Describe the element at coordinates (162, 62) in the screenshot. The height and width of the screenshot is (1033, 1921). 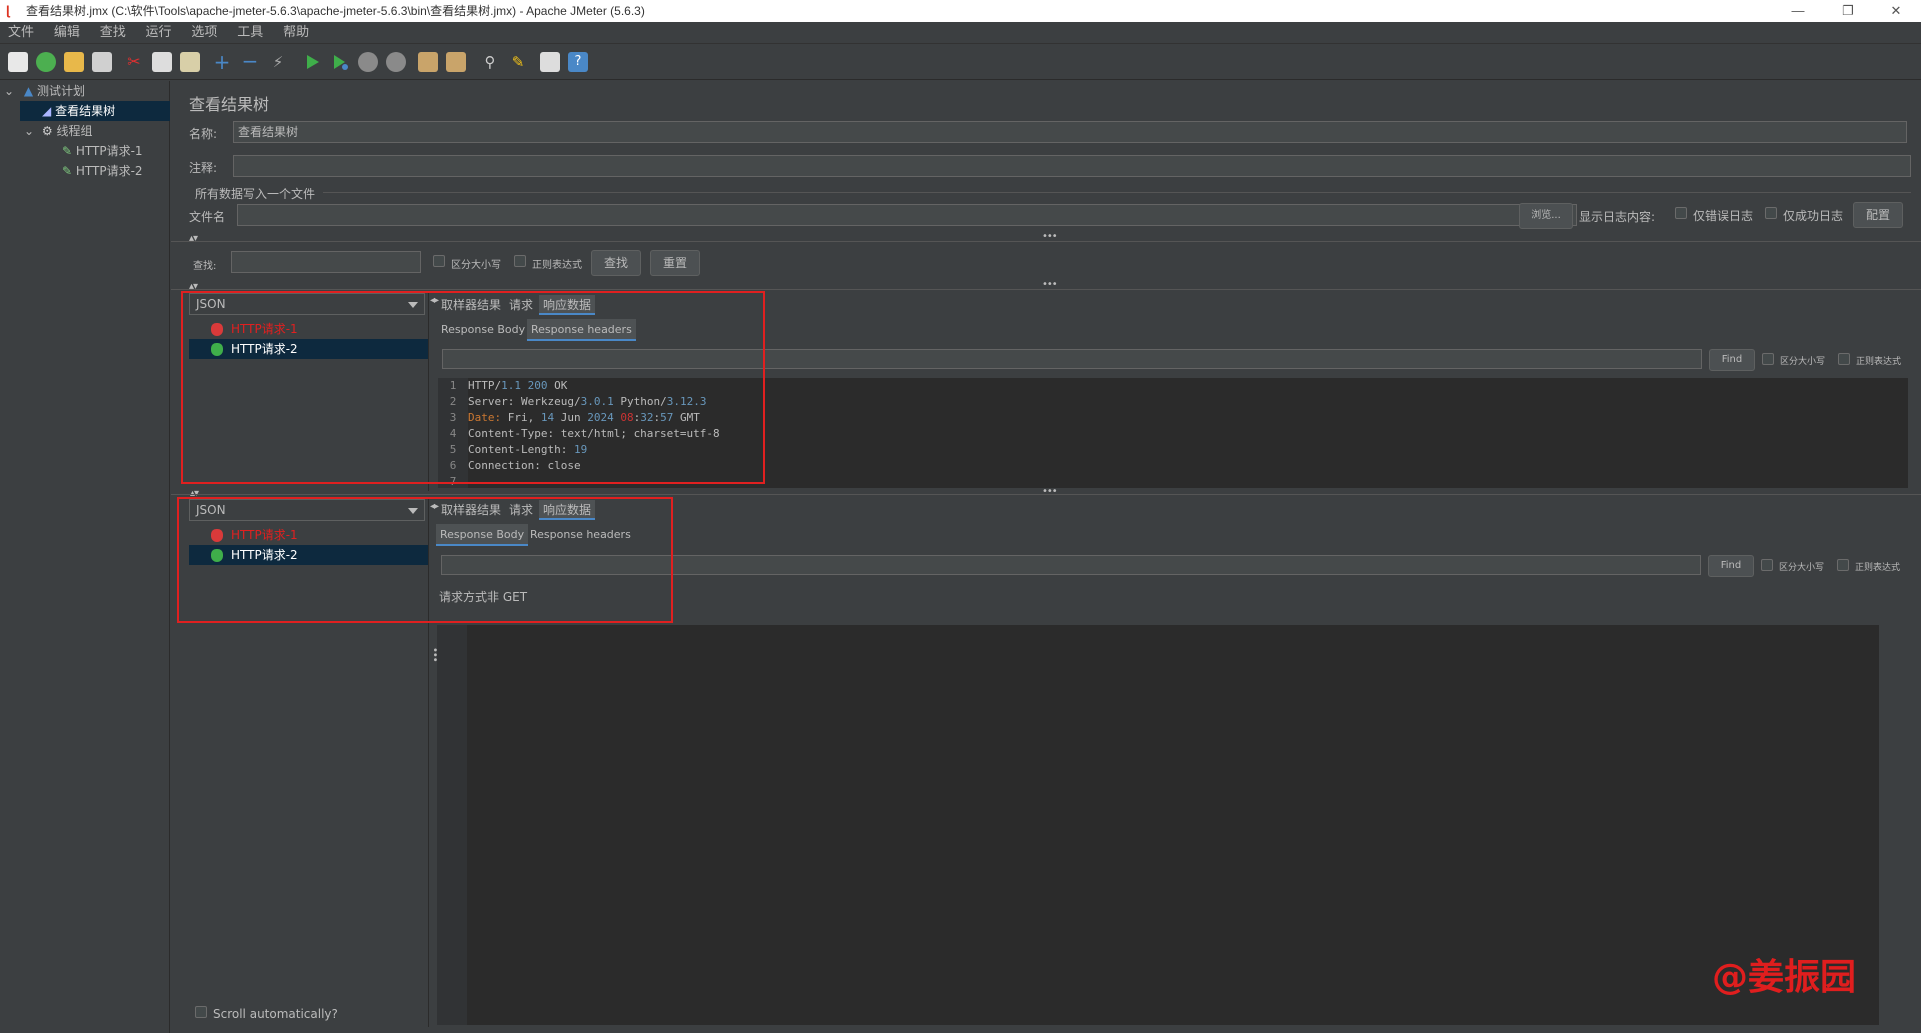
I see `copy-icon` at that location.